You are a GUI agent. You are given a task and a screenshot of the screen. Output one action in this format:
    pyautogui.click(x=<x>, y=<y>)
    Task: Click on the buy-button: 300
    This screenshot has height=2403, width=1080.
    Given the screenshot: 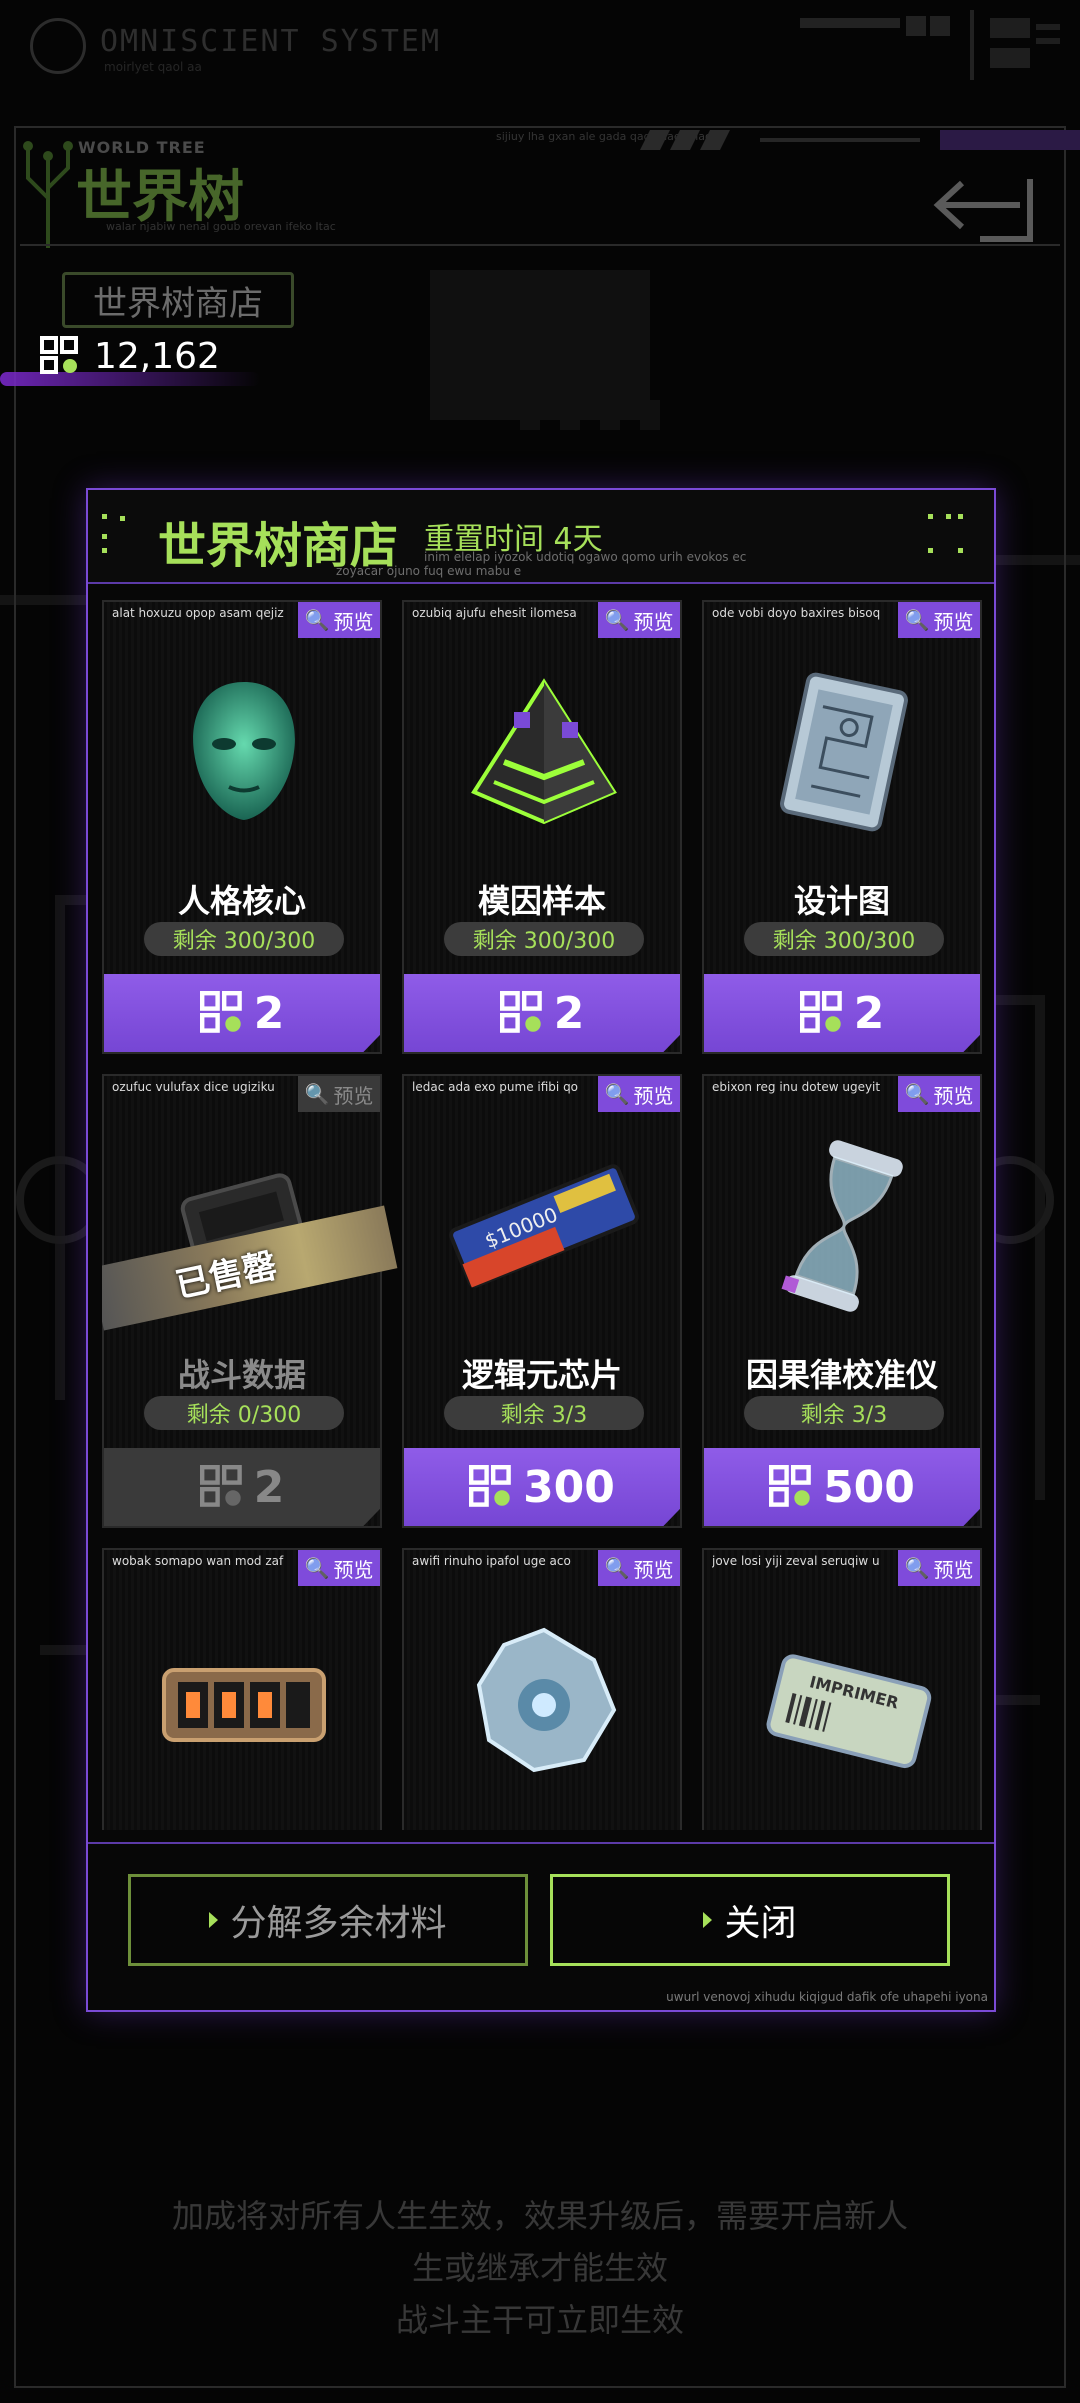 What is the action you would take?
    pyautogui.click(x=542, y=1487)
    